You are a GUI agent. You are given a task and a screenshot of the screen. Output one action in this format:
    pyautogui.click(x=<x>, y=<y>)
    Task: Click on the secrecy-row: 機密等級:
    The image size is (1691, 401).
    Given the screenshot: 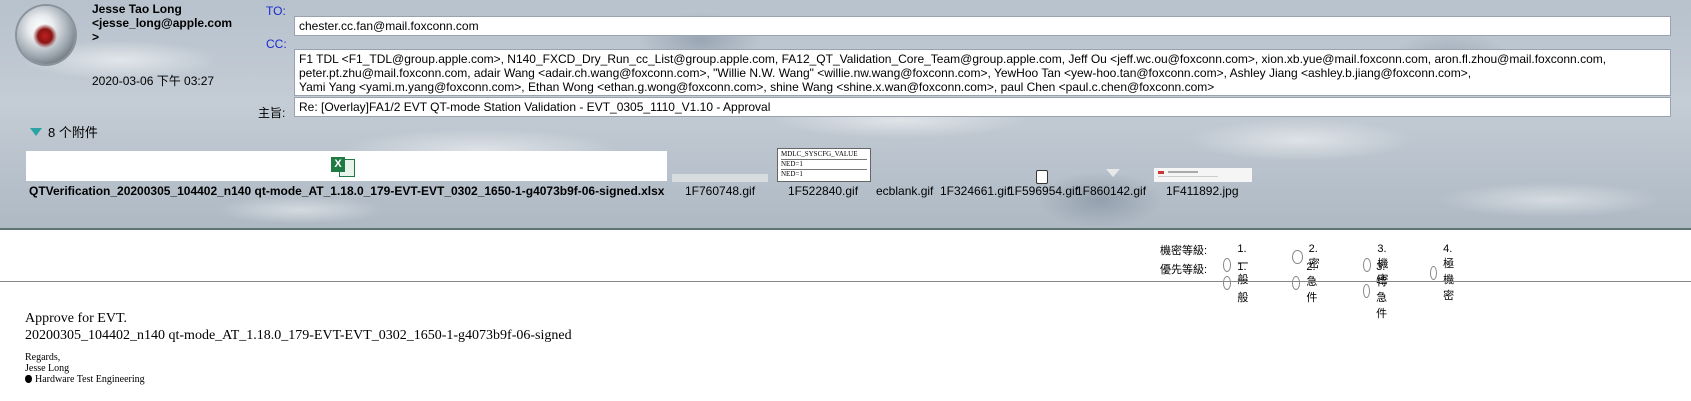 What is the action you would take?
    pyautogui.click(x=1186, y=250)
    